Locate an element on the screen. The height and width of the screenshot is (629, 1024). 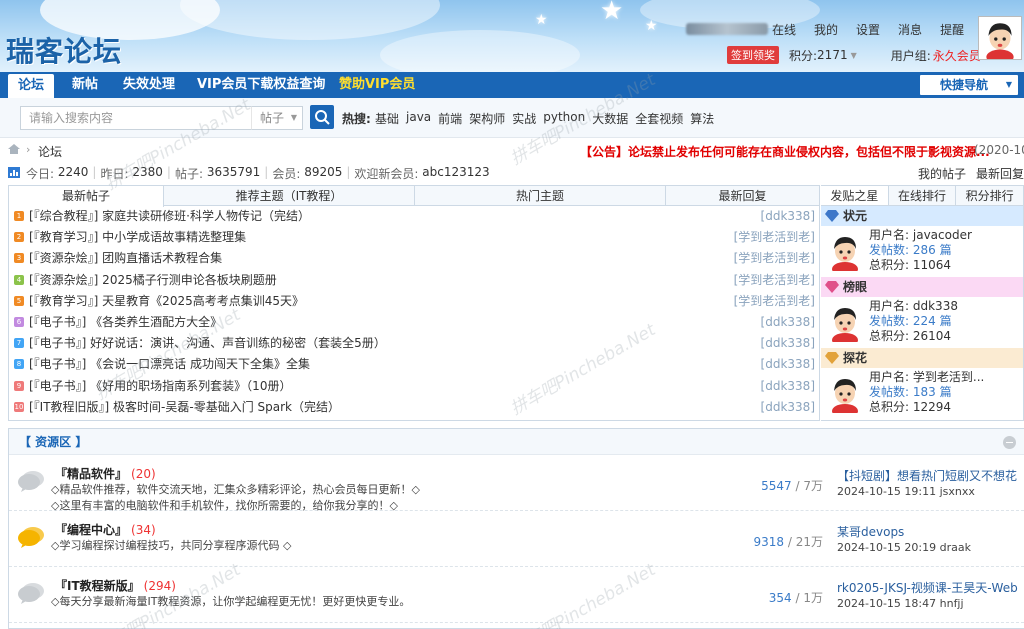
notifications-link: 提醒 is located at coordinates (952, 29).